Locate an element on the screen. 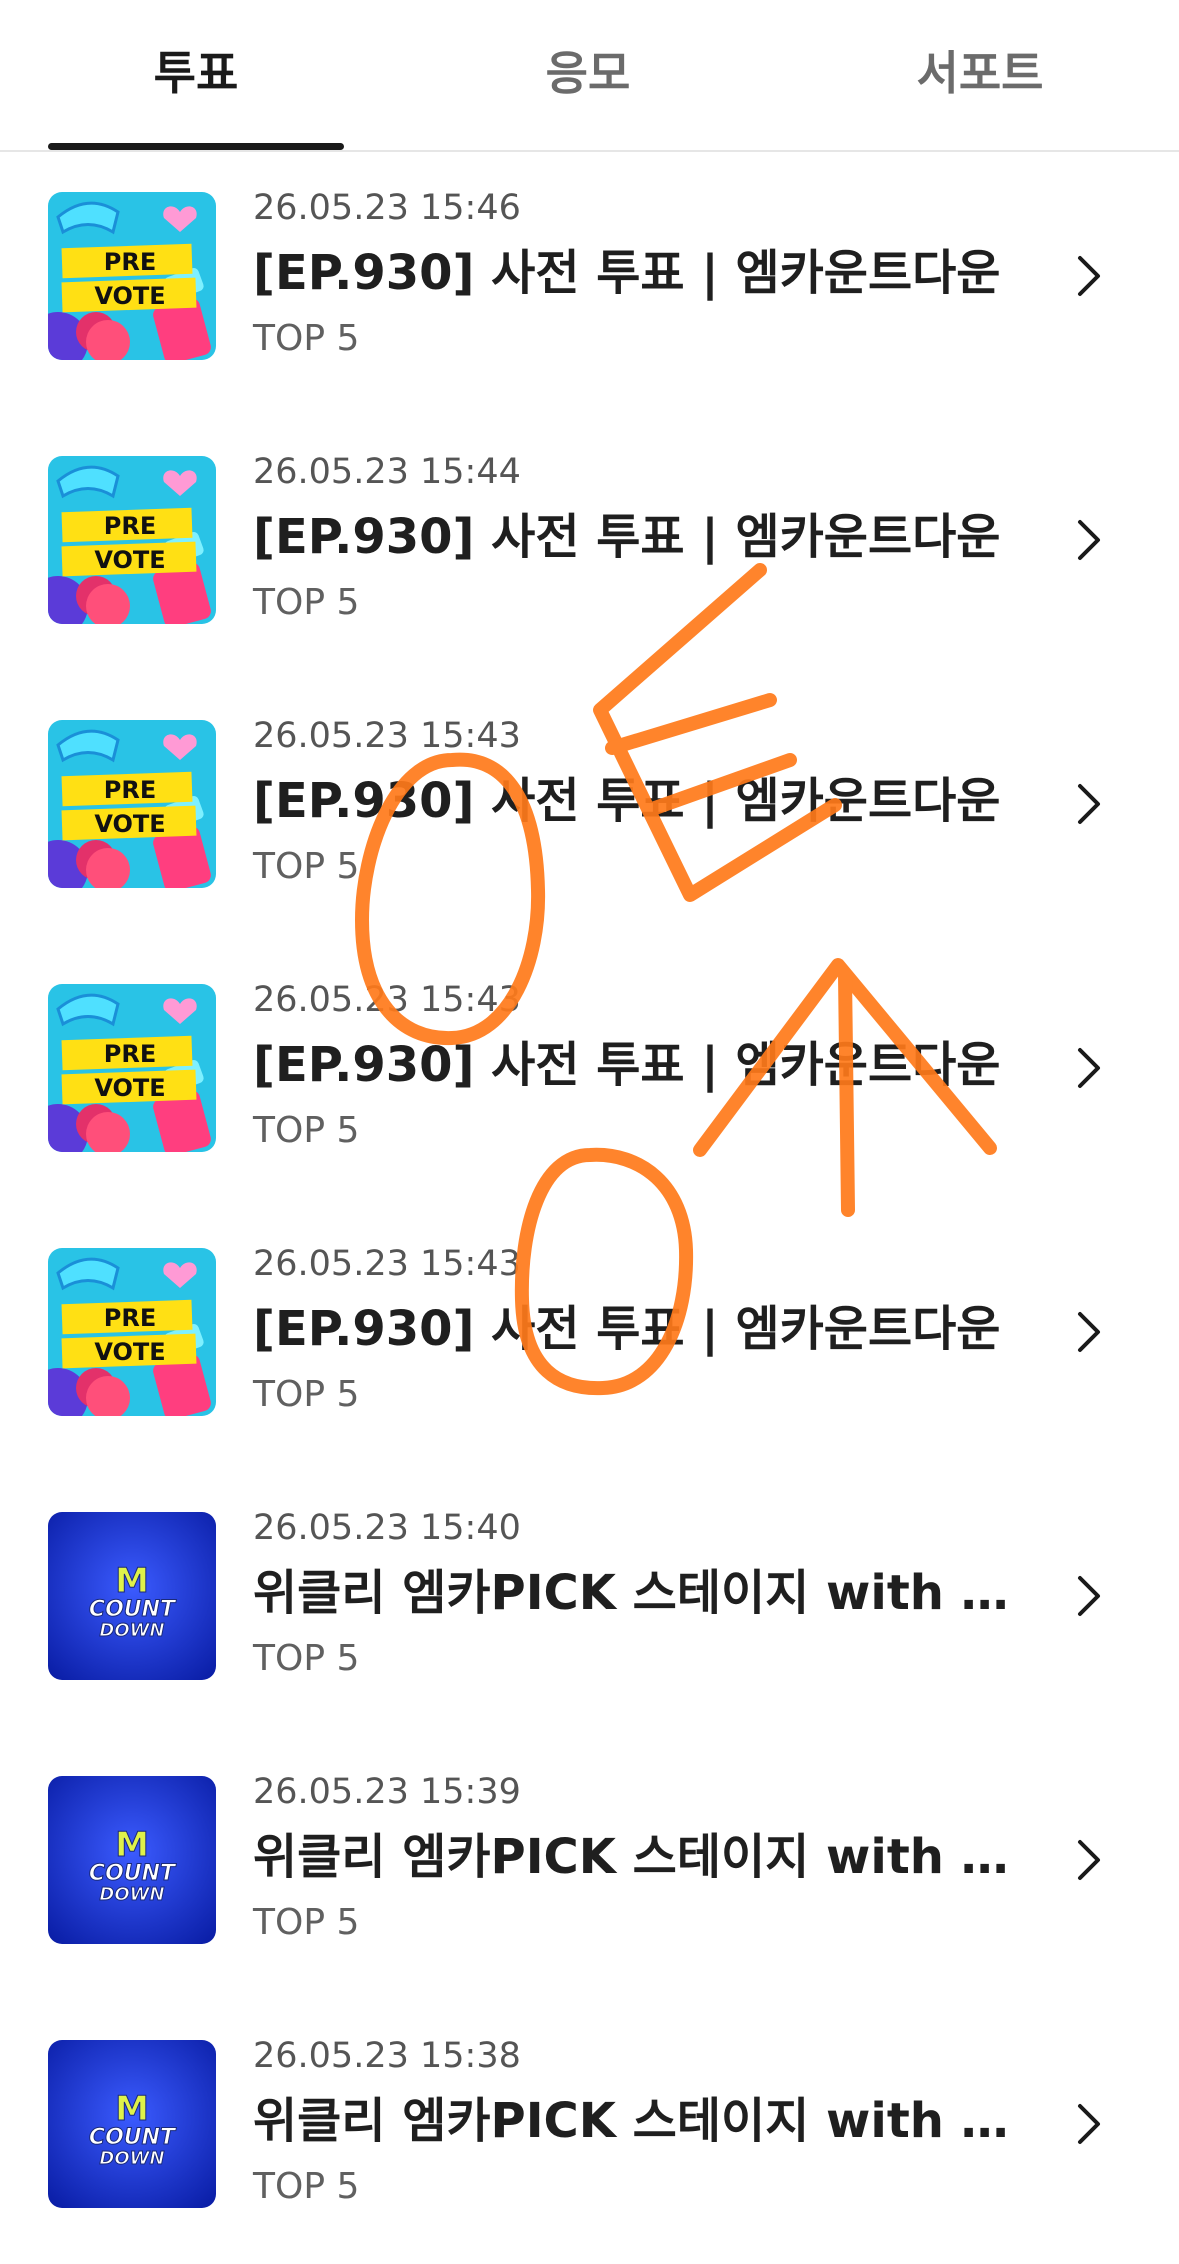 The width and height of the screenshot is (1179, 2264). tab-apply: 응모 is located at coordinates (588, 73).